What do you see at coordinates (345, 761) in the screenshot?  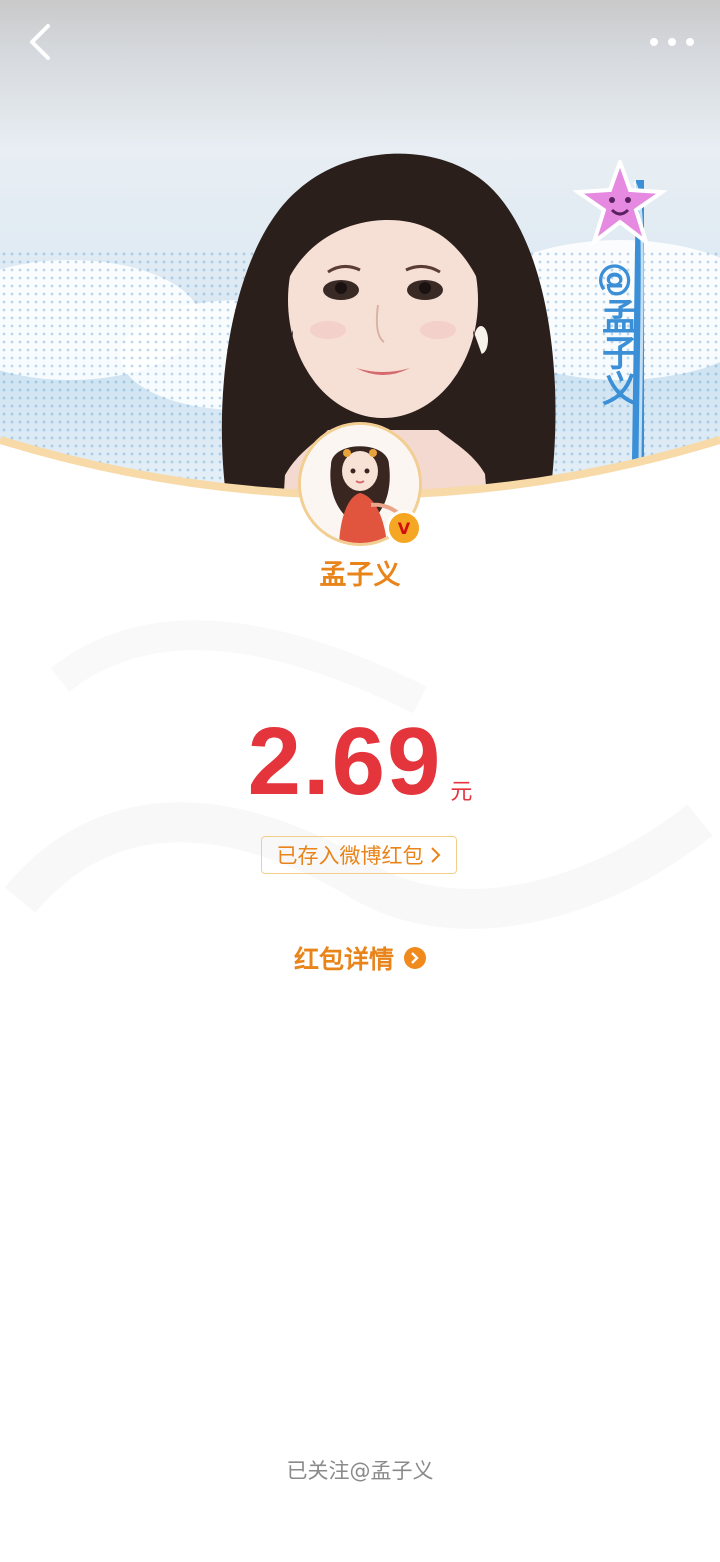 I see `red-packet-amount: 2.69` at bounding box center [345, 761].